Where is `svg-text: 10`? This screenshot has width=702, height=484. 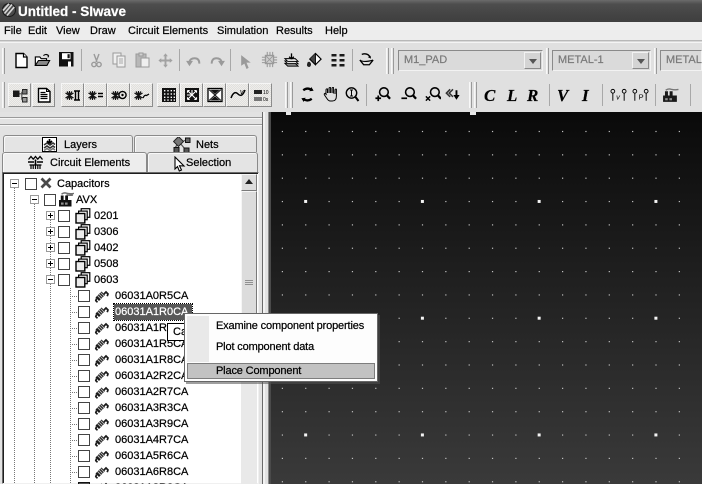
svg-text: 10 is located at coordinates (266, 93).